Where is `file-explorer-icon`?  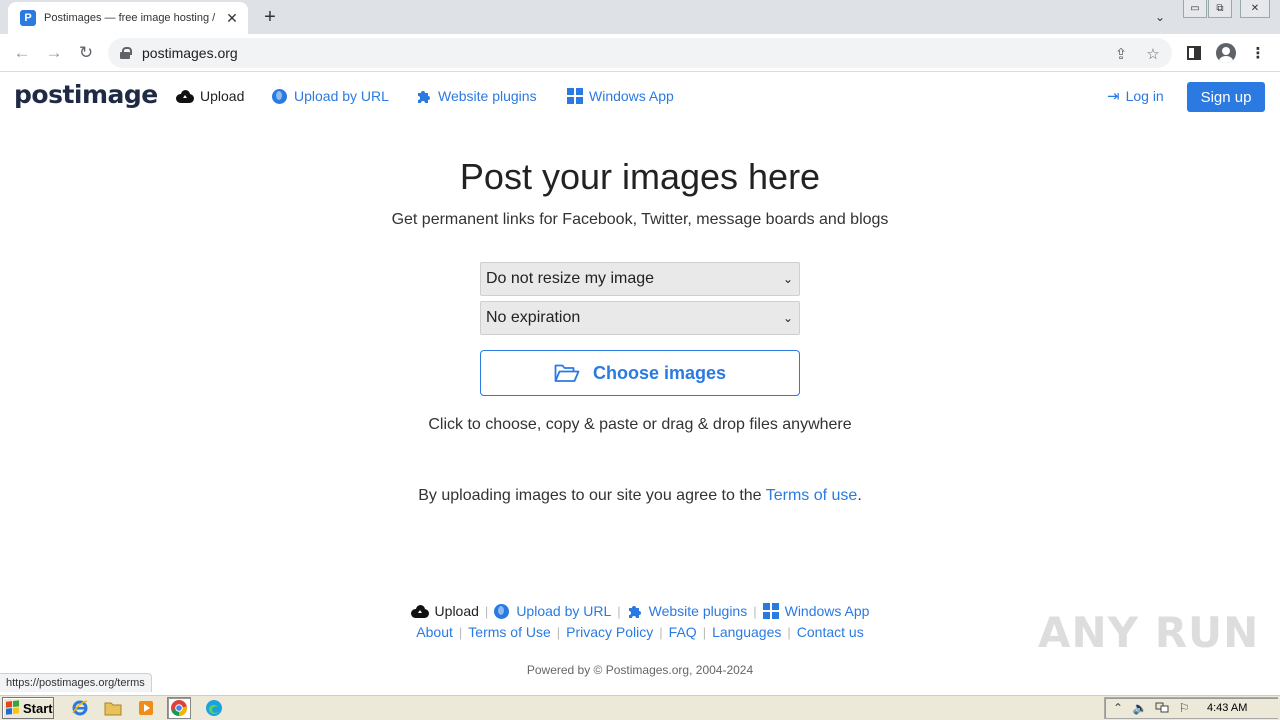
file-explorer-icon is located at coordinates (113, 708).